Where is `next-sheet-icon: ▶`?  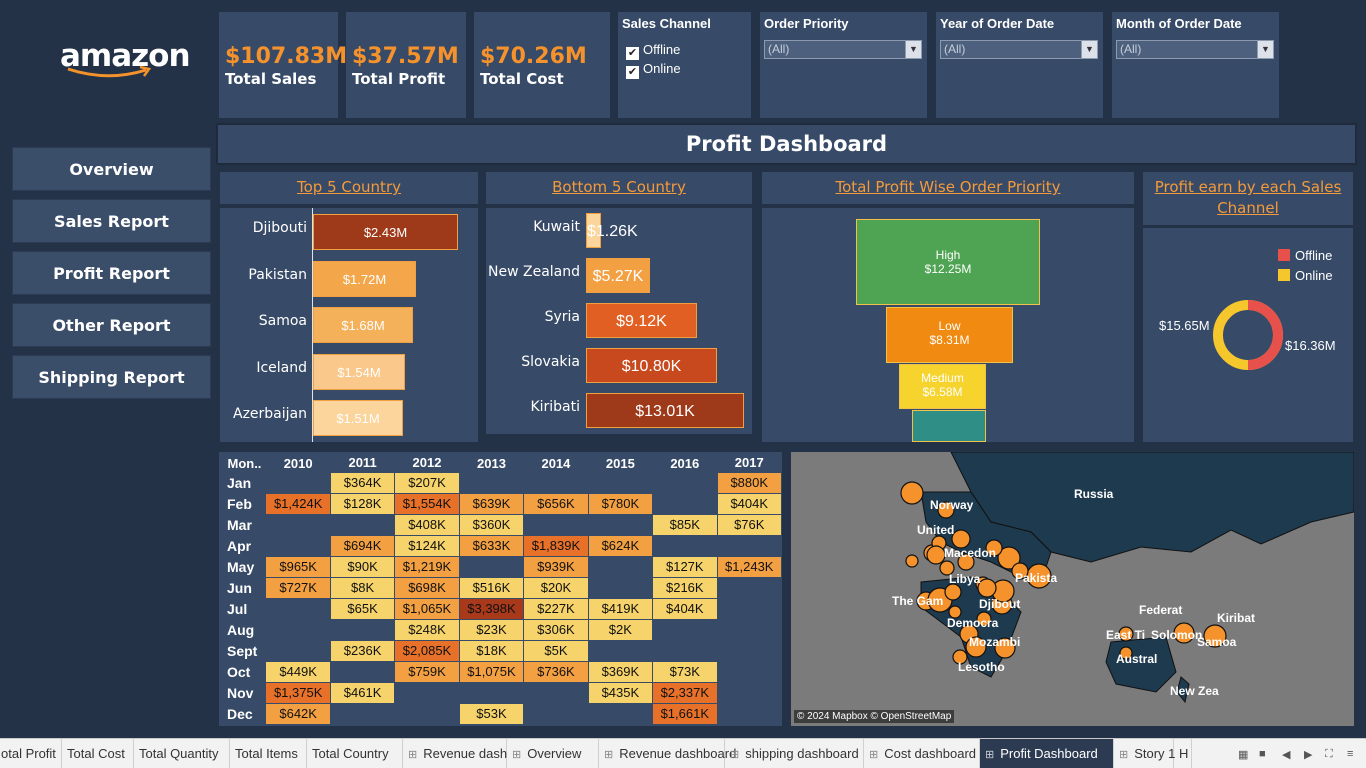
next-sheet-icon: ▶ is located at coordinates (1308, 754).